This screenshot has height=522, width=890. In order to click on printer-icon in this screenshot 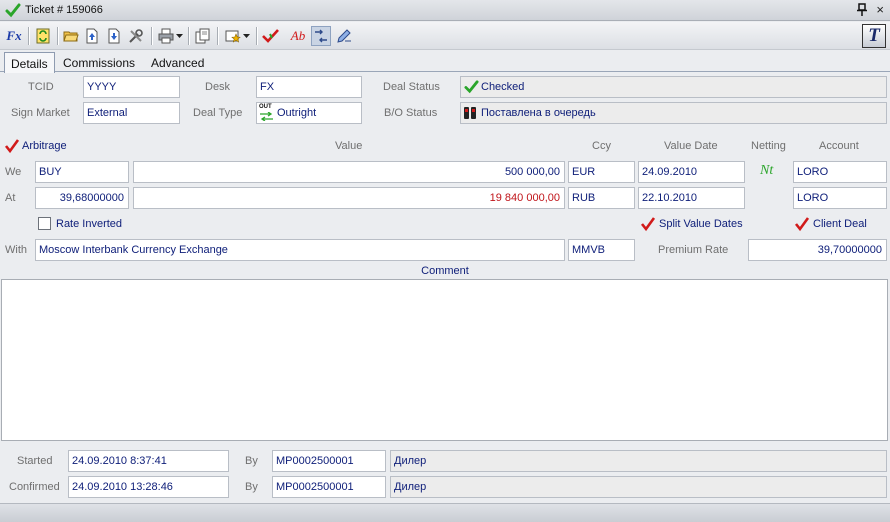, I will do `click(165, 36)`.